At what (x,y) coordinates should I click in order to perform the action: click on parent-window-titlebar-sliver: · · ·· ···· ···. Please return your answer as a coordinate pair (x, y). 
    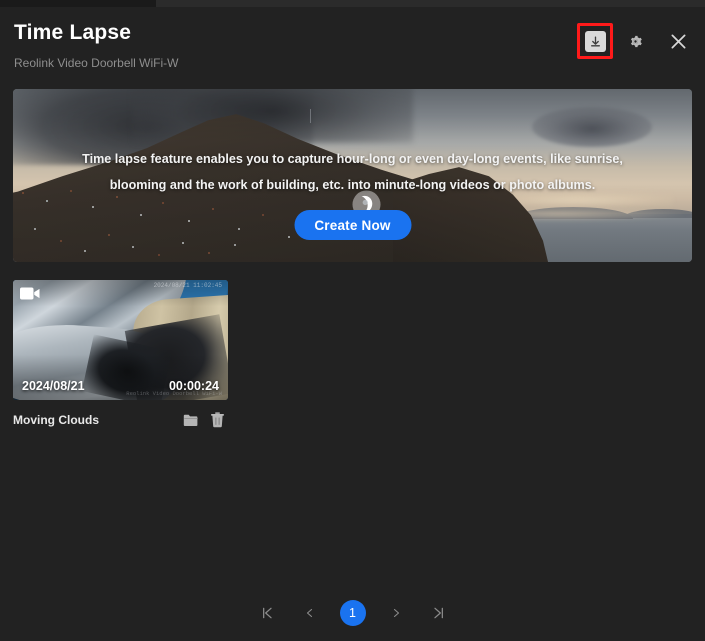
    Looking at the image, I should click on (352, 3).